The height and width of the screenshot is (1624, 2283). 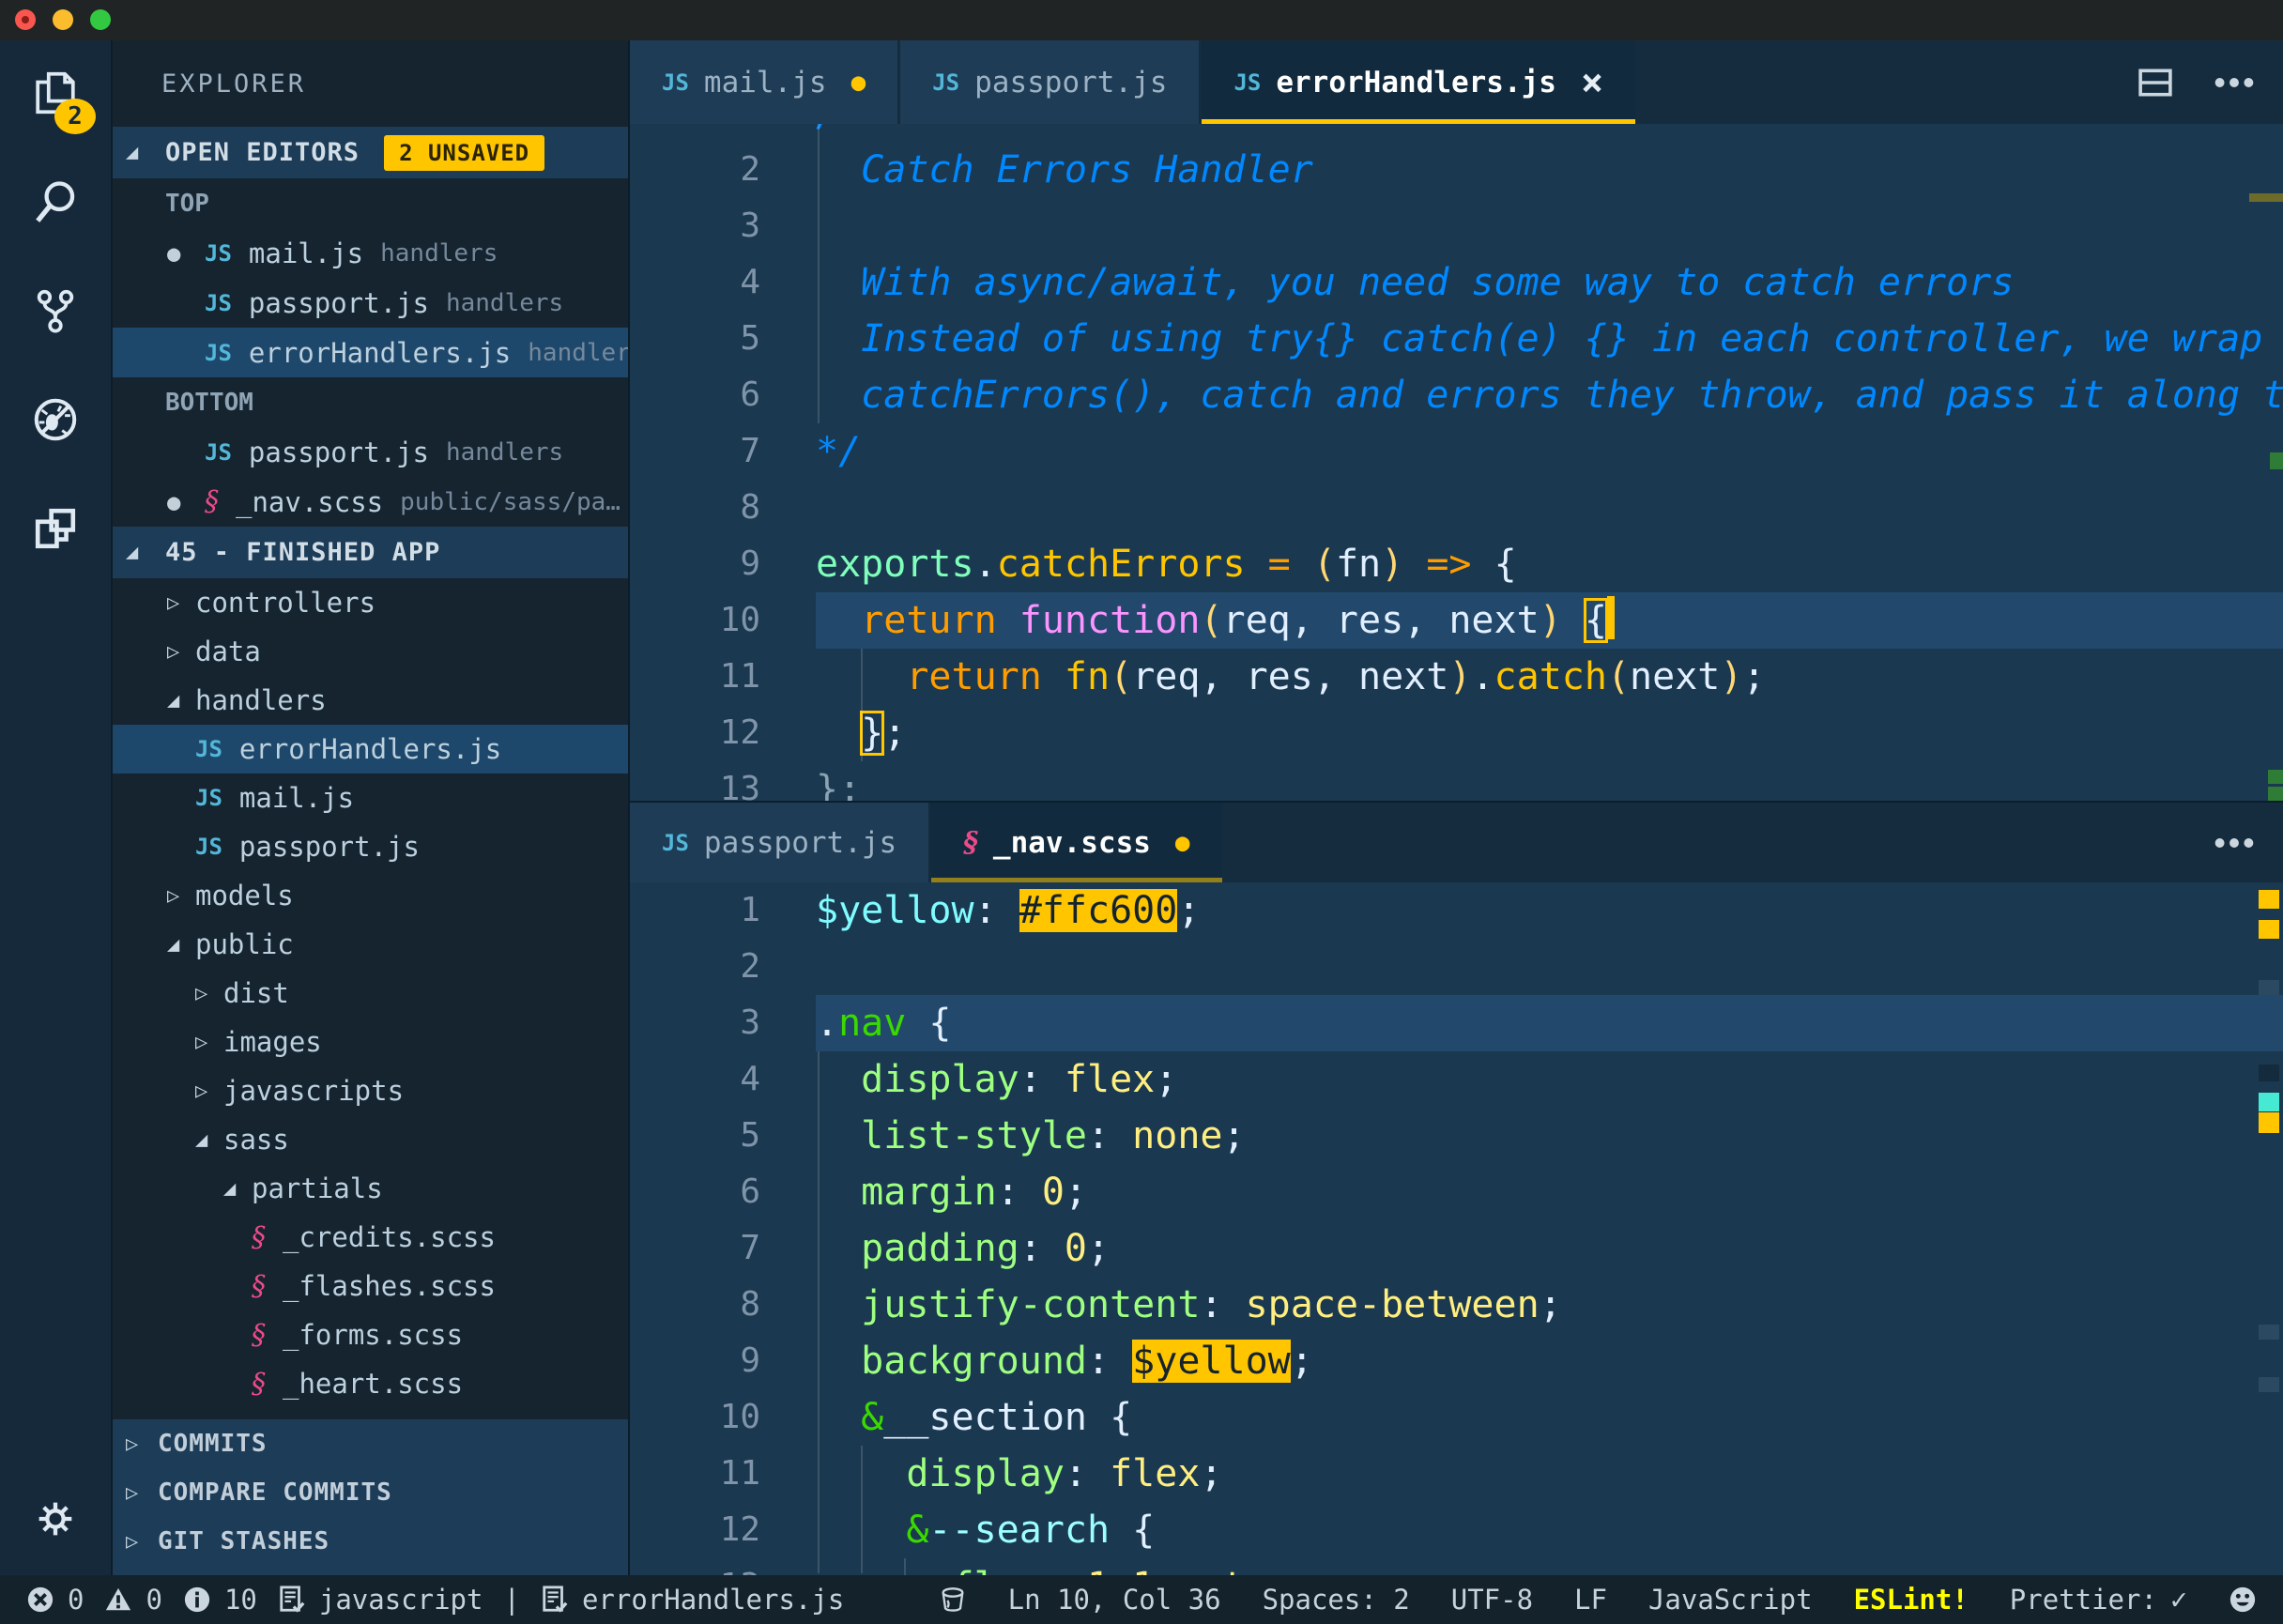 I want to click on sidebar-bottom-sections: ▷ COMMITS ▷ COMPARE COMMITS ▷ GIT STASHES, so click(x=370, y=1497).